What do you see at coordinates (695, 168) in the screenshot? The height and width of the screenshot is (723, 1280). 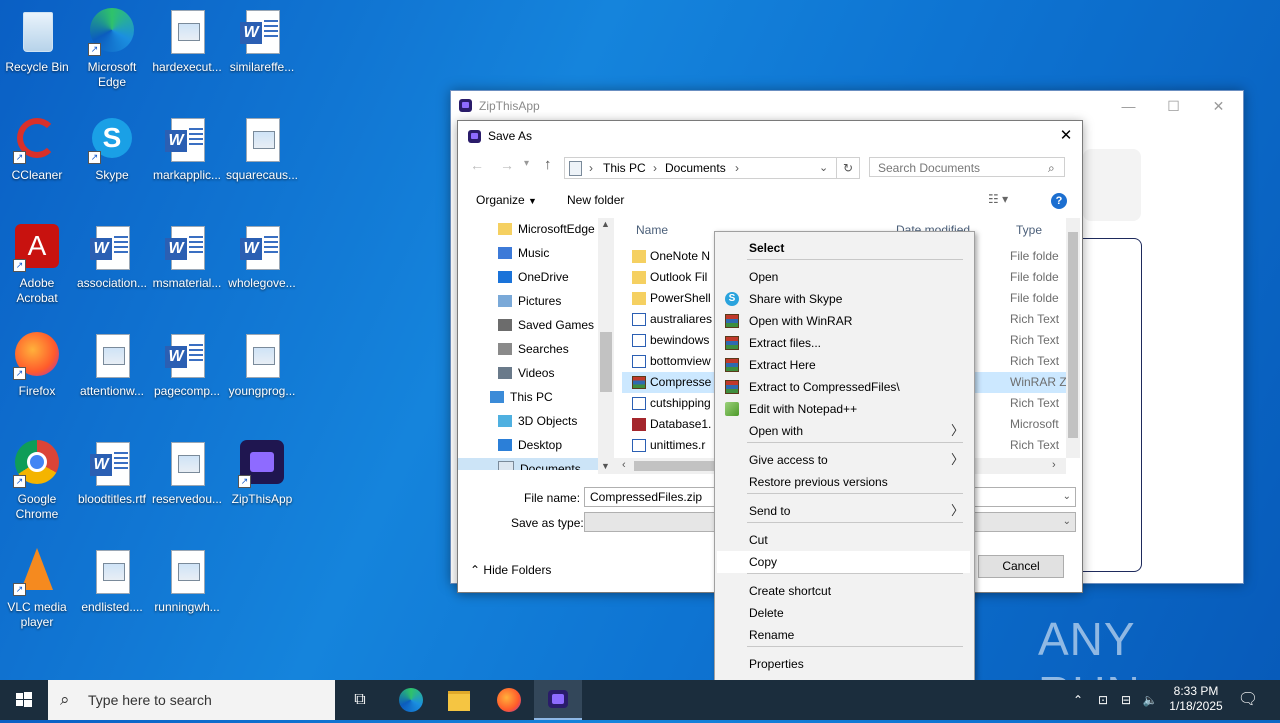 I see `breadcrumb-documents: Documents` at bounding box center [695, 168].